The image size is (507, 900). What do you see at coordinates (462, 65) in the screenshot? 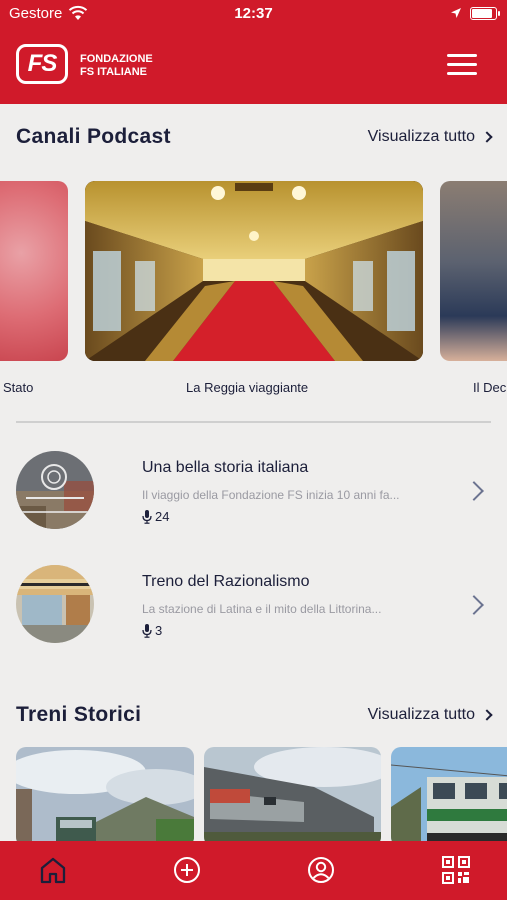
I see `hamburger-icon` at bounding box center [462, 65].